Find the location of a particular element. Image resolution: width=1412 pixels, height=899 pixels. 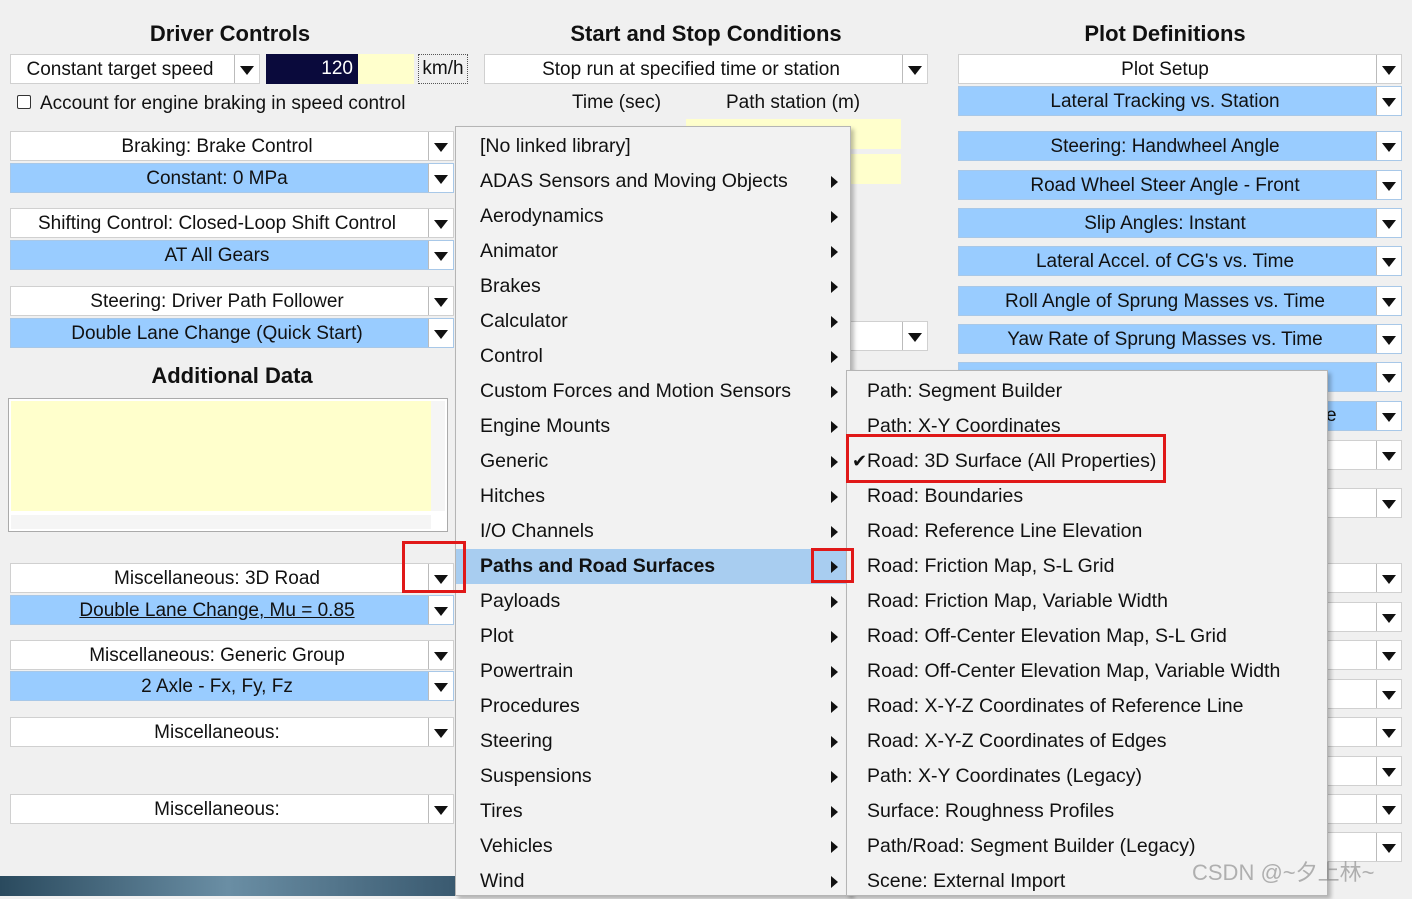

braking-dataset-dropdown: Constant: 0 MPa is located at coordinates (232, 178).